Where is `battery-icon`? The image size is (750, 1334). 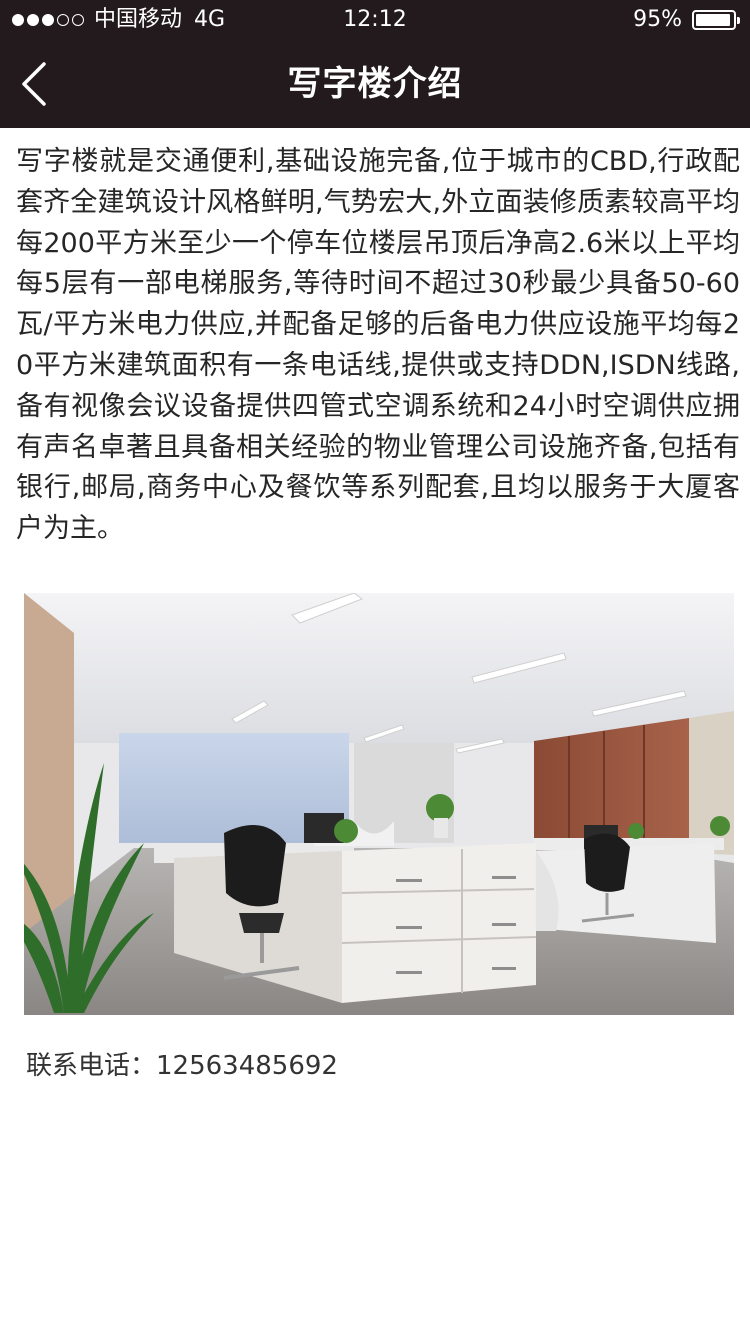
battery-icon is located at coordinates (716, 20).